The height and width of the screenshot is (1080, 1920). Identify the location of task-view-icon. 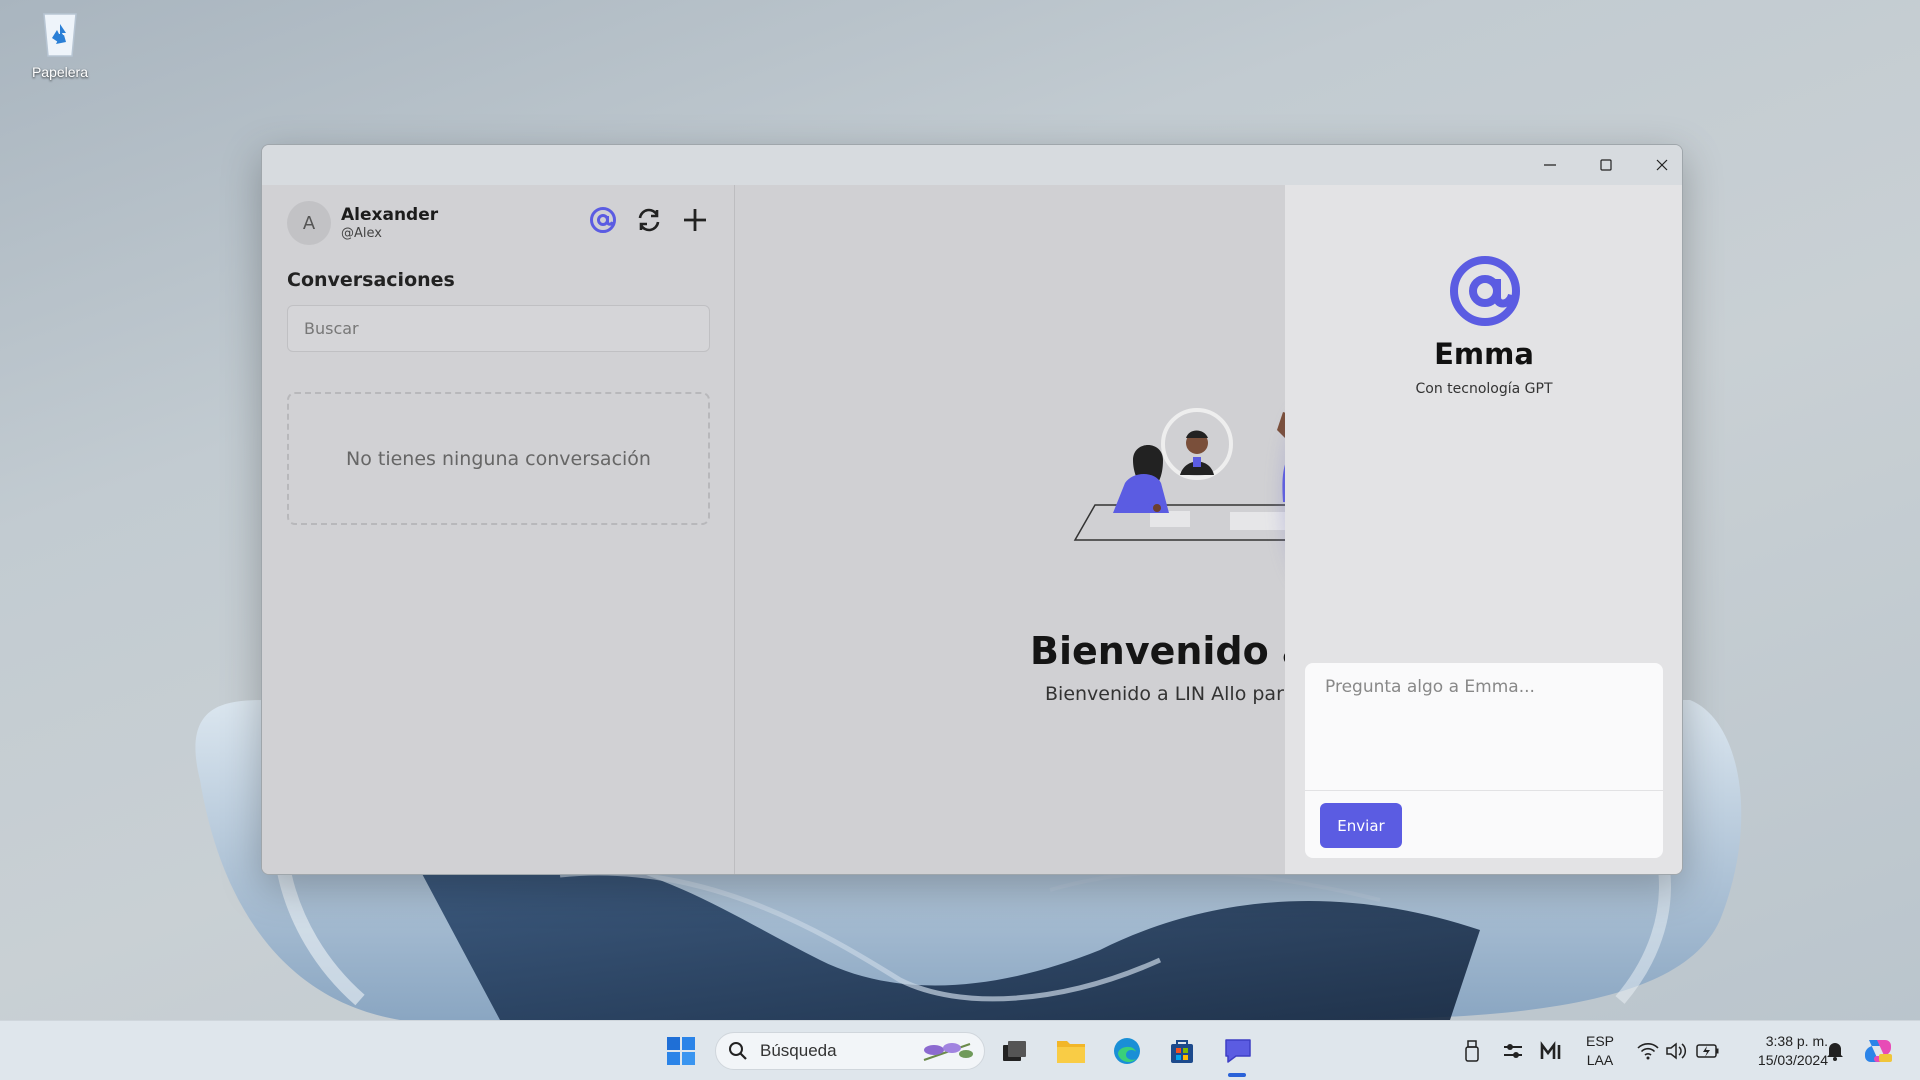
(1015, 1051).